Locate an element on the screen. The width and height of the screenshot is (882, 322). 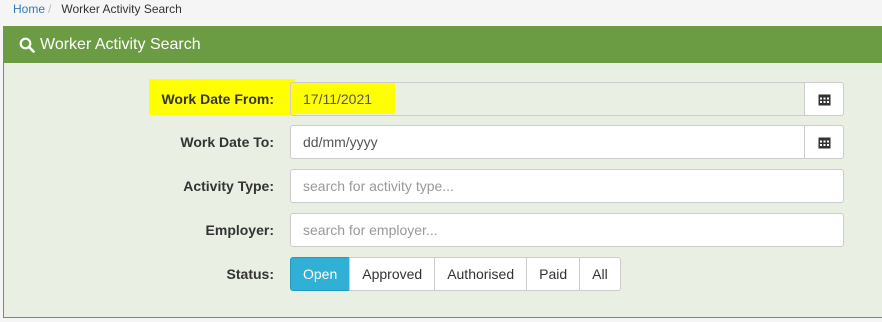
work-date-from-calendar-button is located at coordinates (824, 99).